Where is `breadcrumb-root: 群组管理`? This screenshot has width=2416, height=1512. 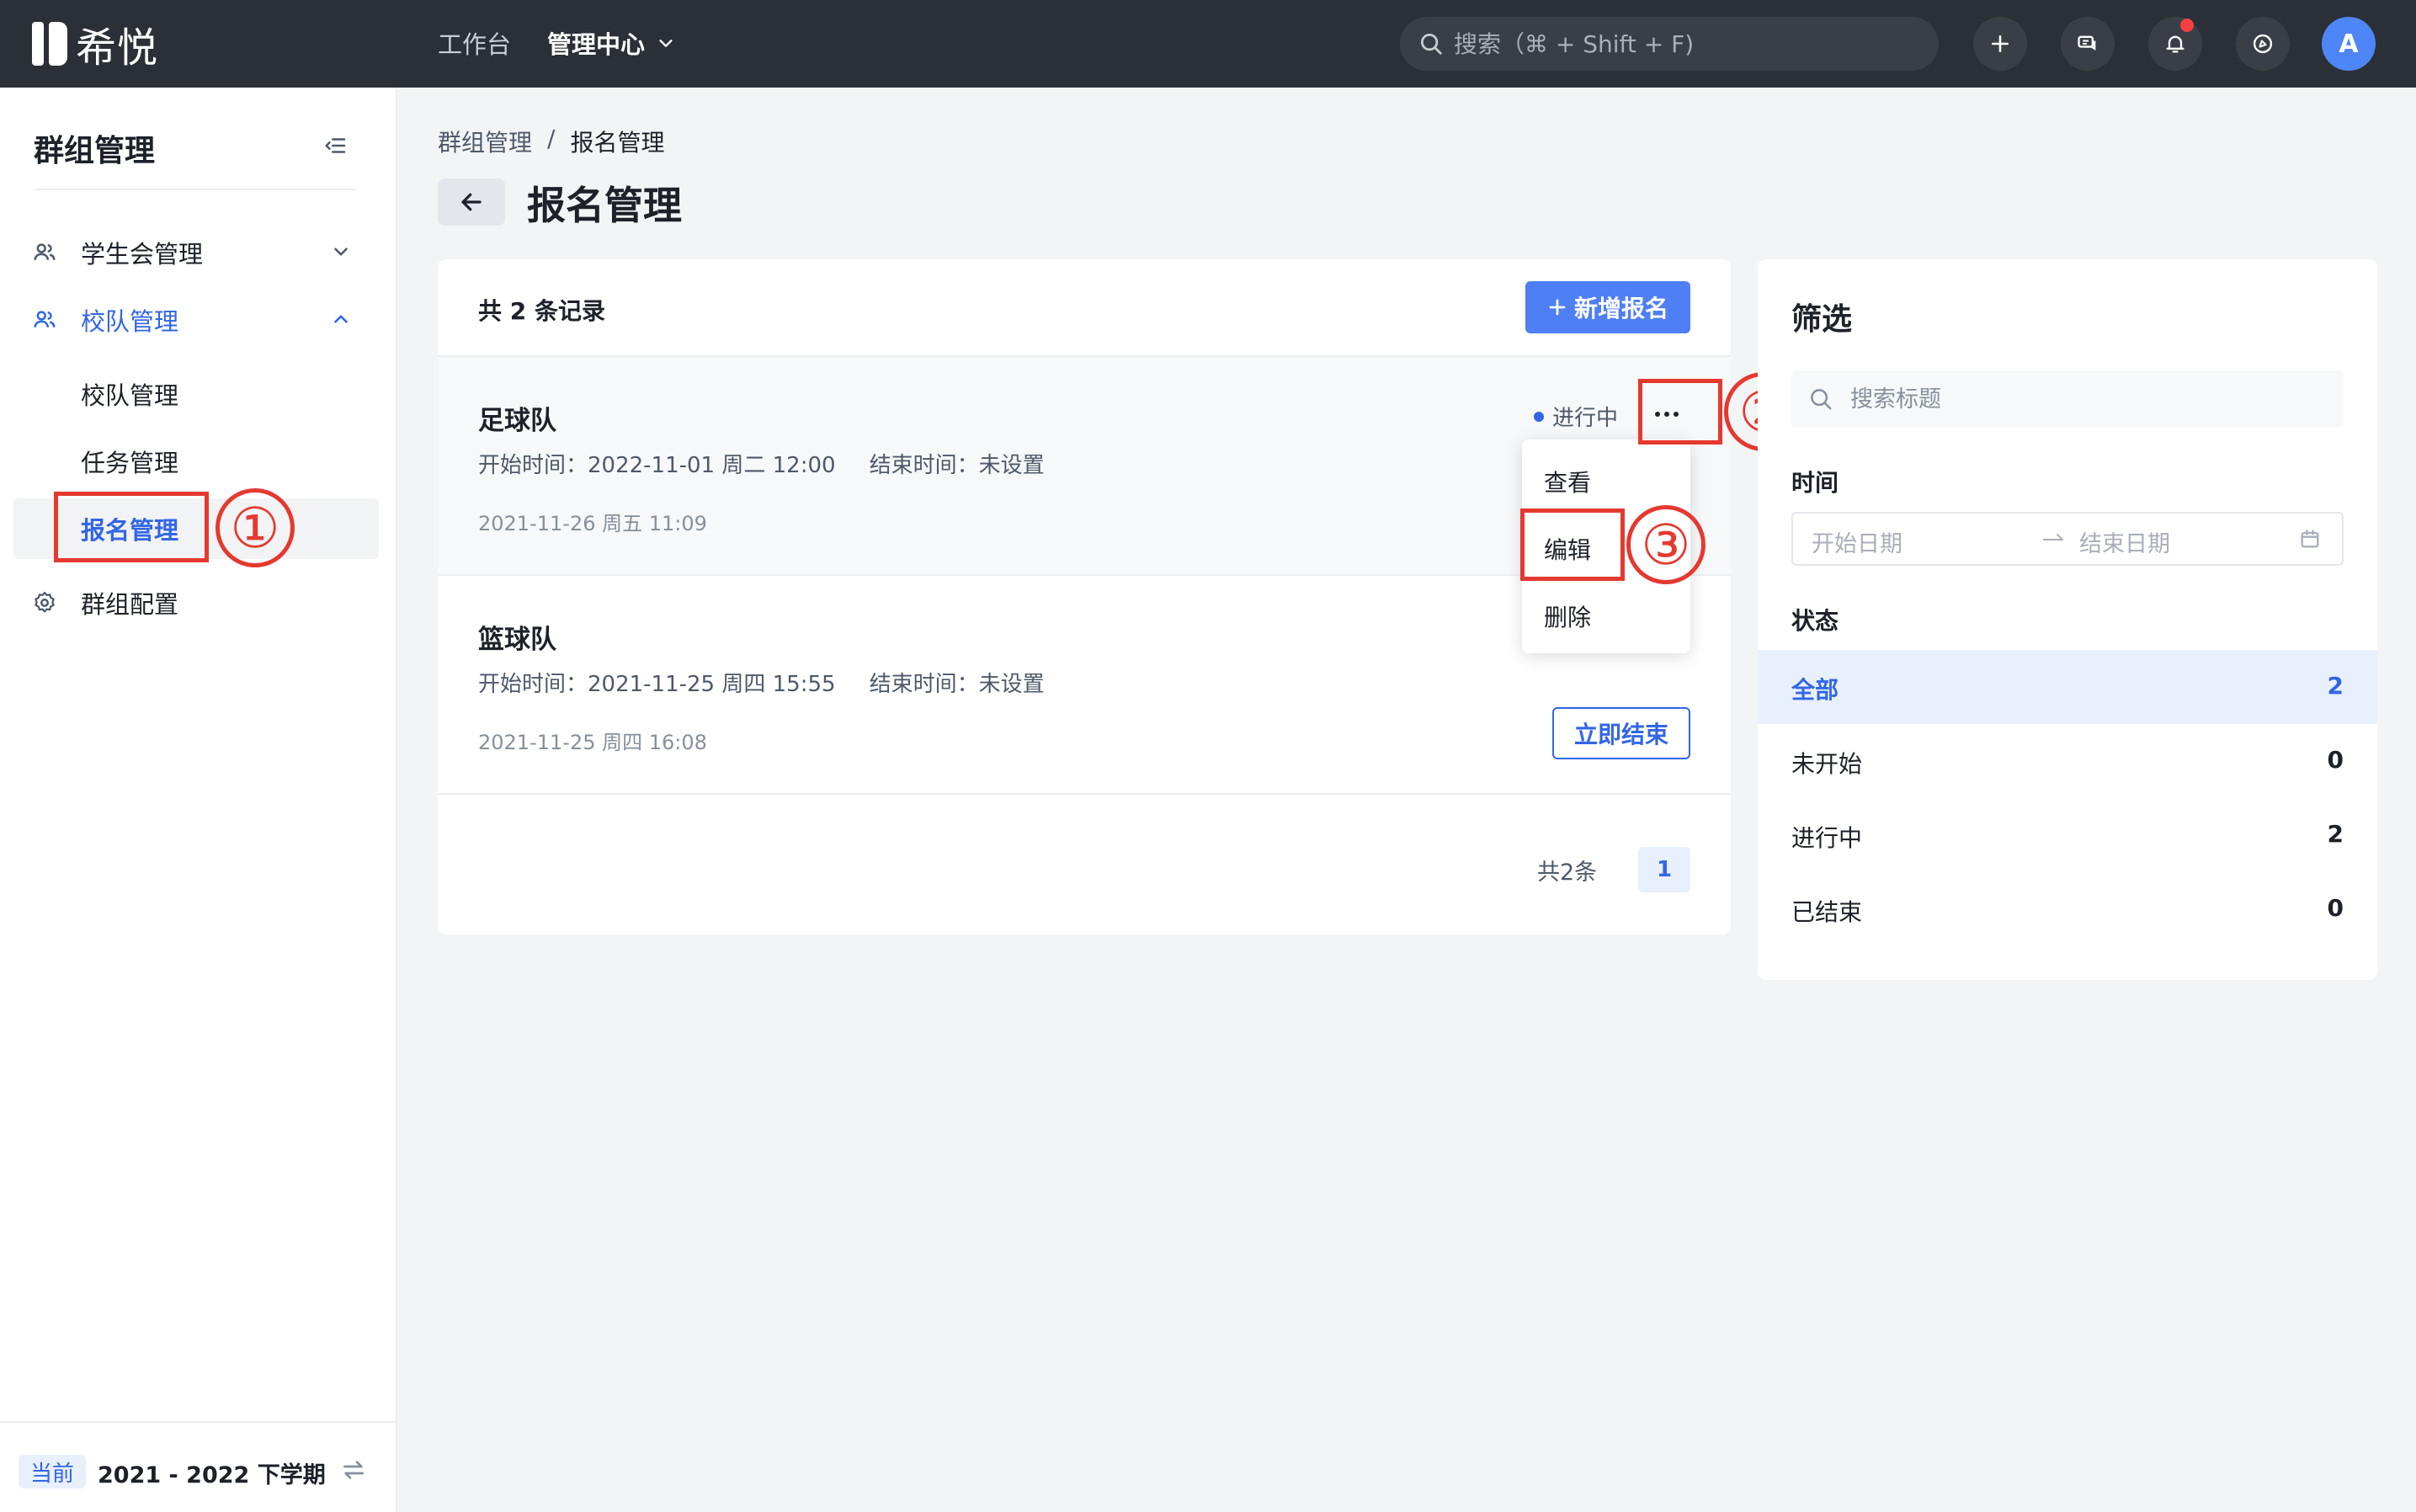
breadcrumb-root: 群组管理 is located at coordinates (485, 141).